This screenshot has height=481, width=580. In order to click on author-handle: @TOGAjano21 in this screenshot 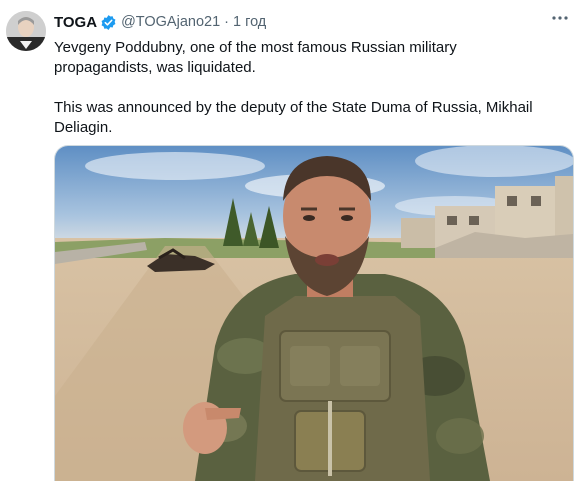, I will do `click(170, 22)`.